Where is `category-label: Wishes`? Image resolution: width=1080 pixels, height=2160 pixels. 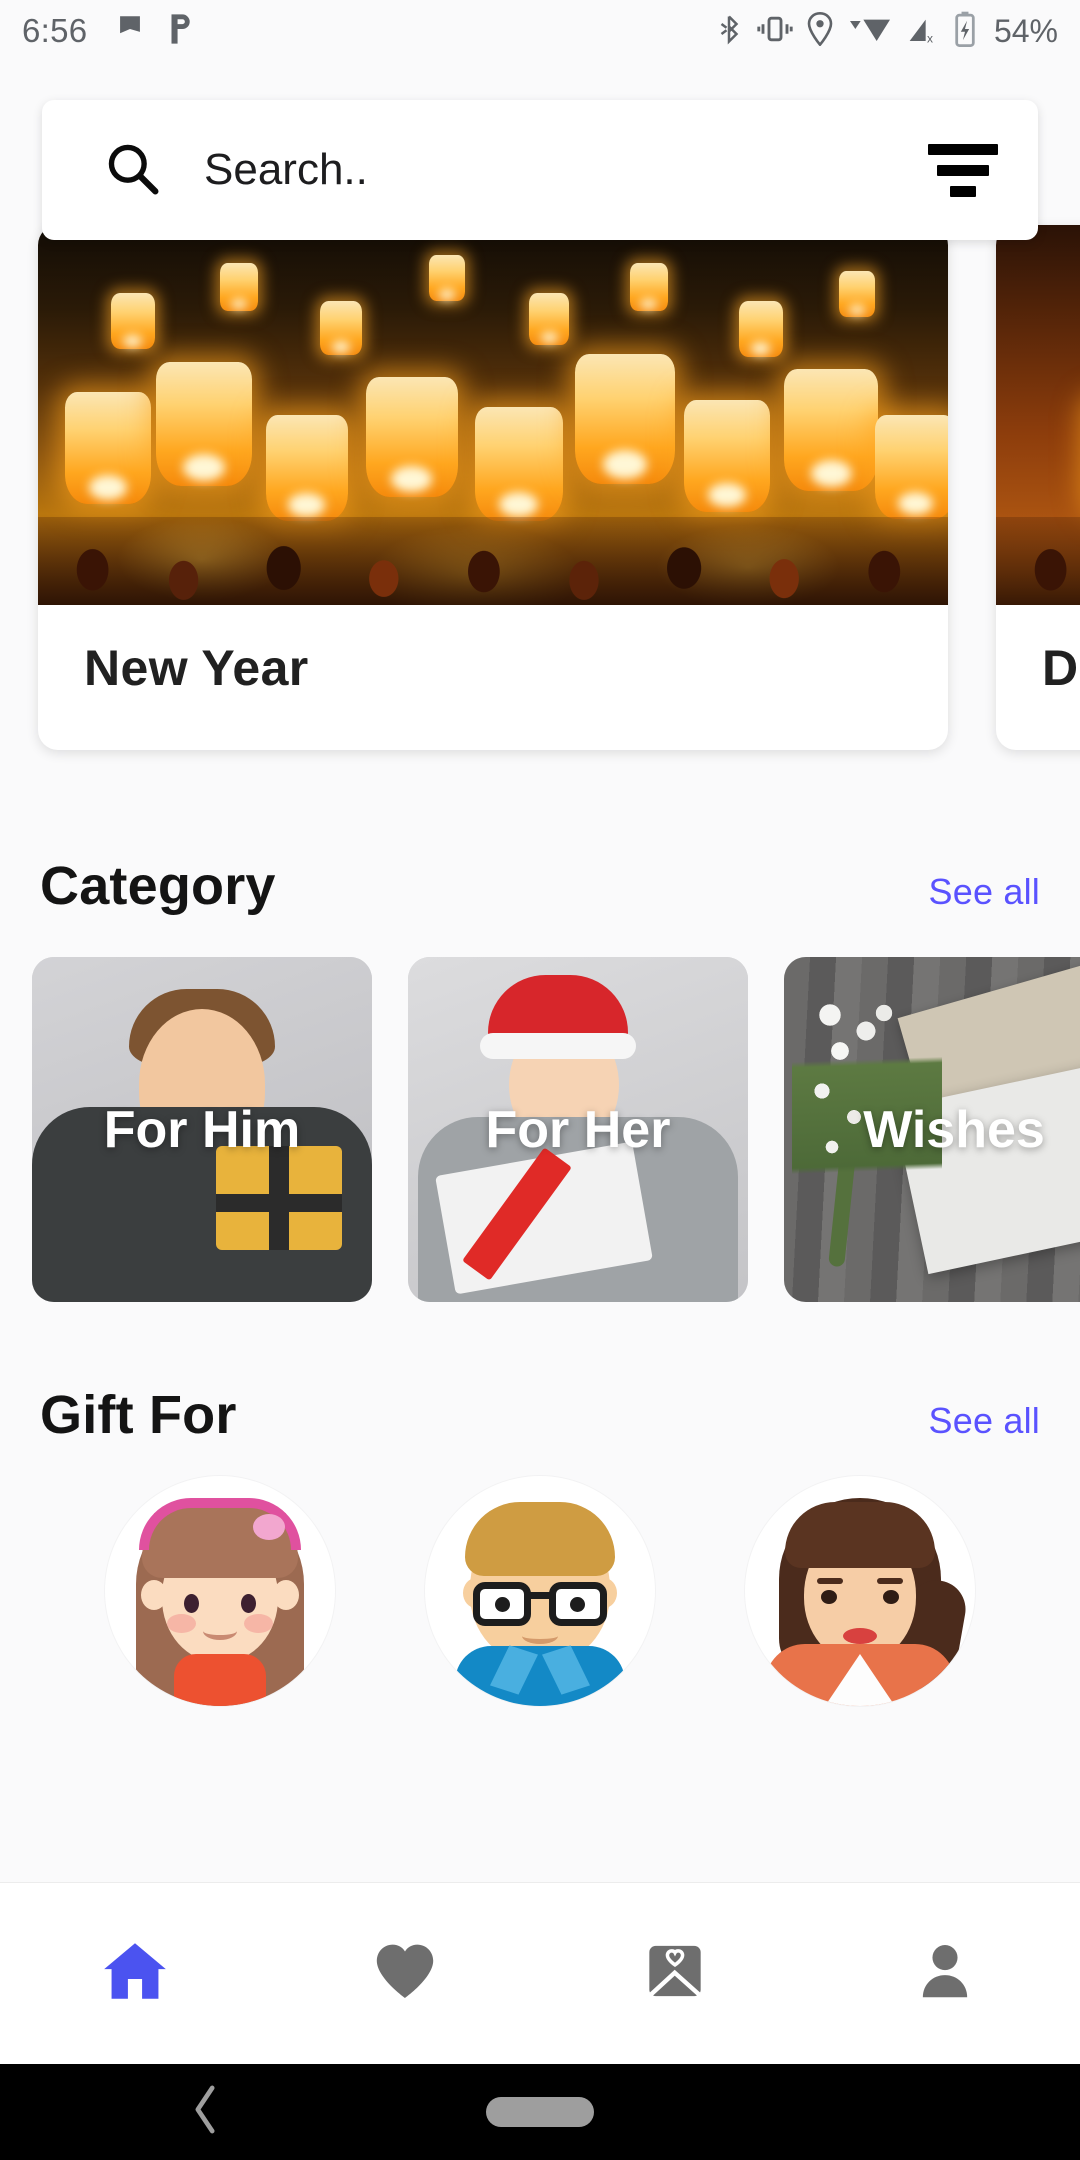
category-label: Wishes is located at coordinates (954, 1129).